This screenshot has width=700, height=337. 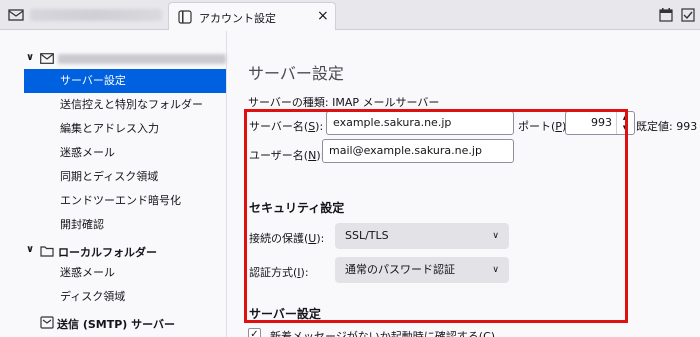 I want to click on sidebar-item-junk: 迷惑メール, so click(x=125, y=153).